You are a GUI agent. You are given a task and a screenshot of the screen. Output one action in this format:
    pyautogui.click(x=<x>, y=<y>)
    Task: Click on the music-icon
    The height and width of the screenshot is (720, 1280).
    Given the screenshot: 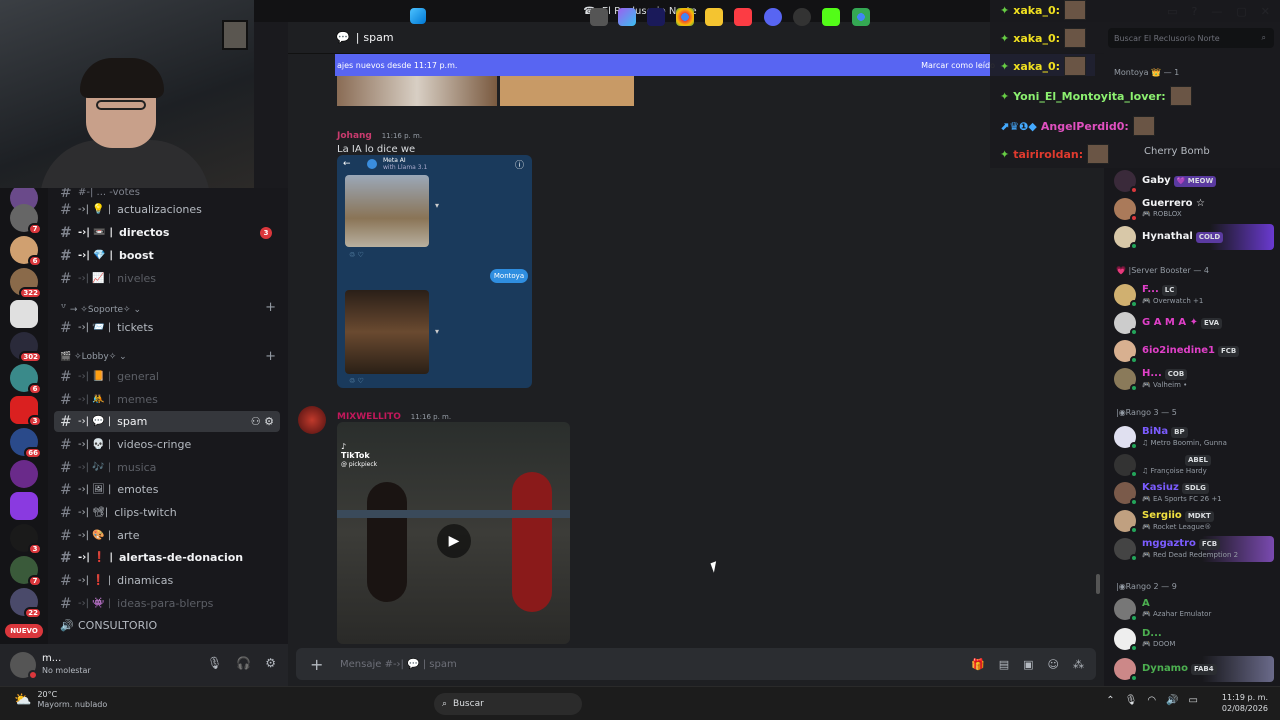 What is the action you would take?
    pyautogui.click(x=743, y=17)
    